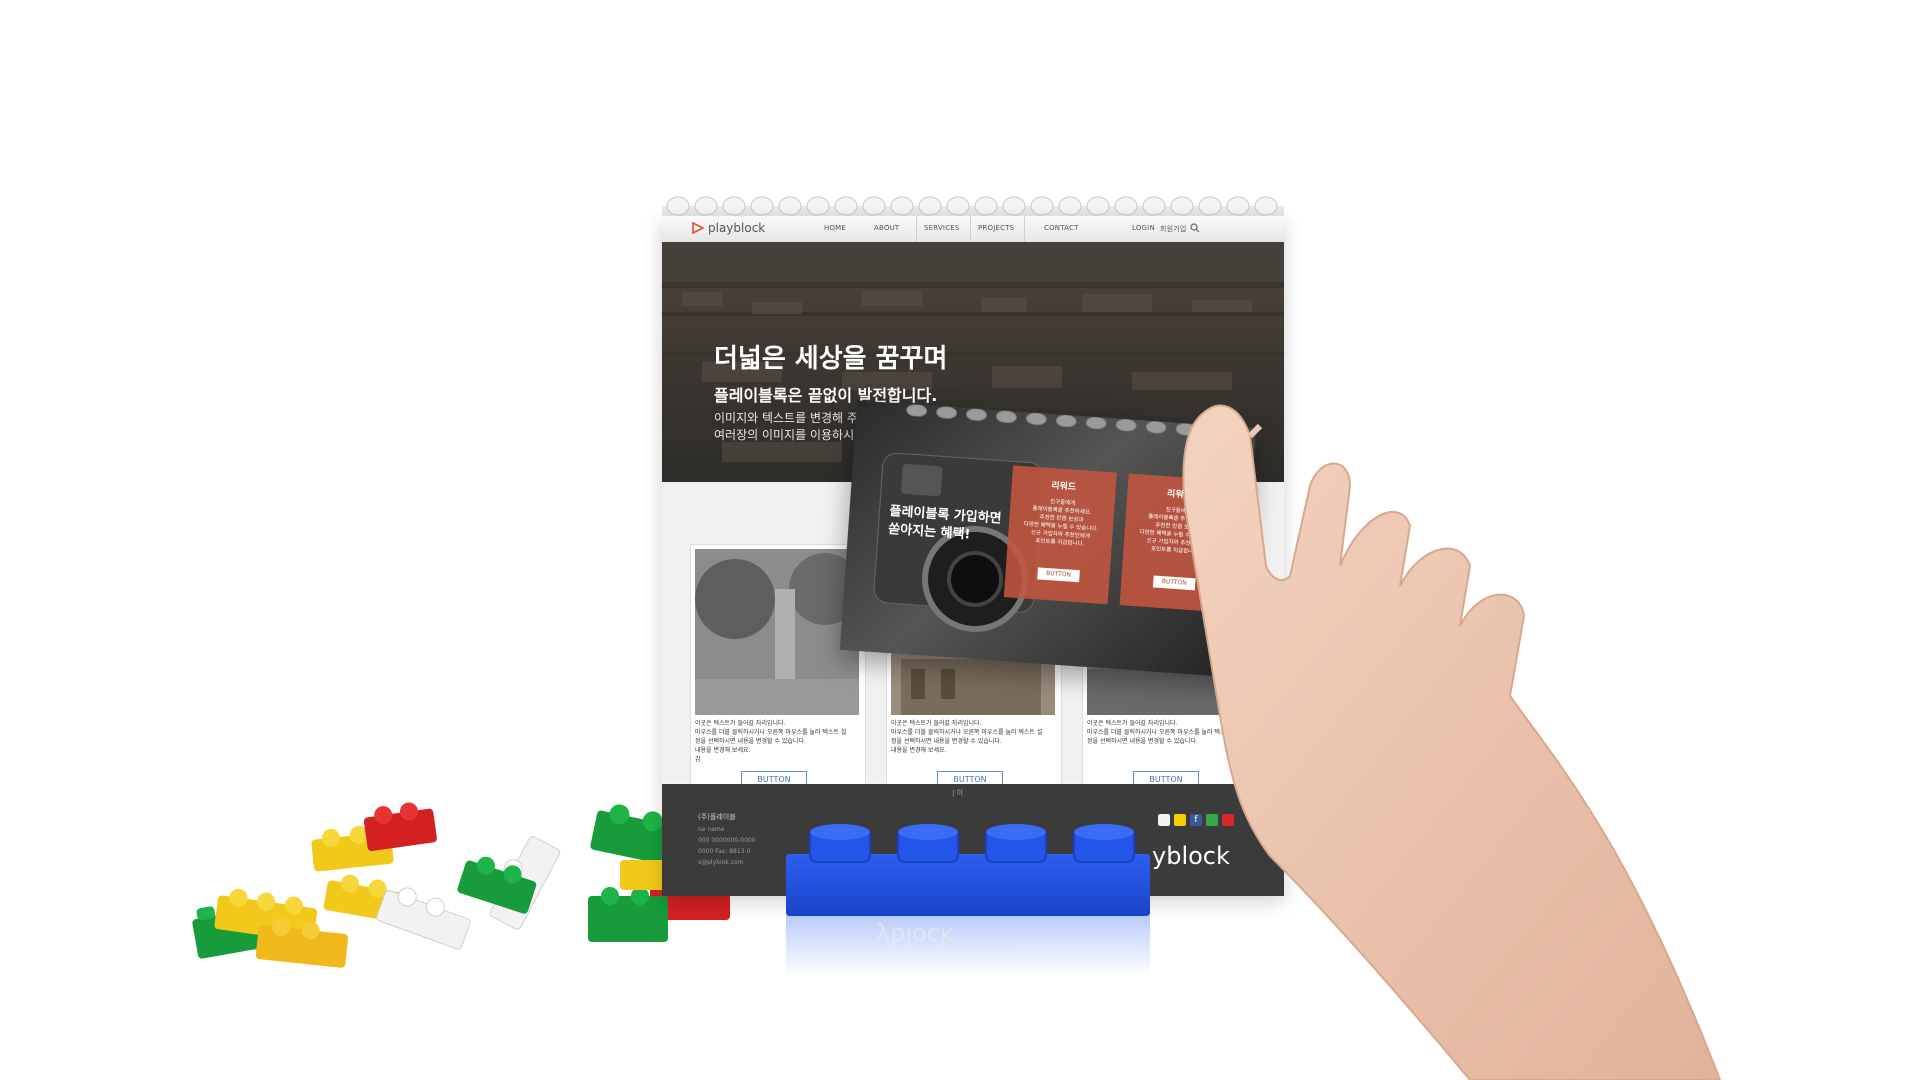 The height and width of the screenshot is (1080, 1920). What do you see at coordinates (1195, 228) in the screenshot?
I see `search-icon` at bounding box center [1195, 228].